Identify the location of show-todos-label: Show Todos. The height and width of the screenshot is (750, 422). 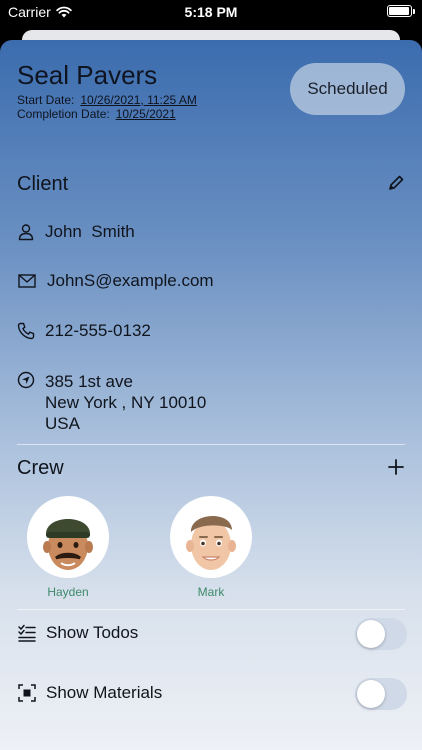
(92, 632).